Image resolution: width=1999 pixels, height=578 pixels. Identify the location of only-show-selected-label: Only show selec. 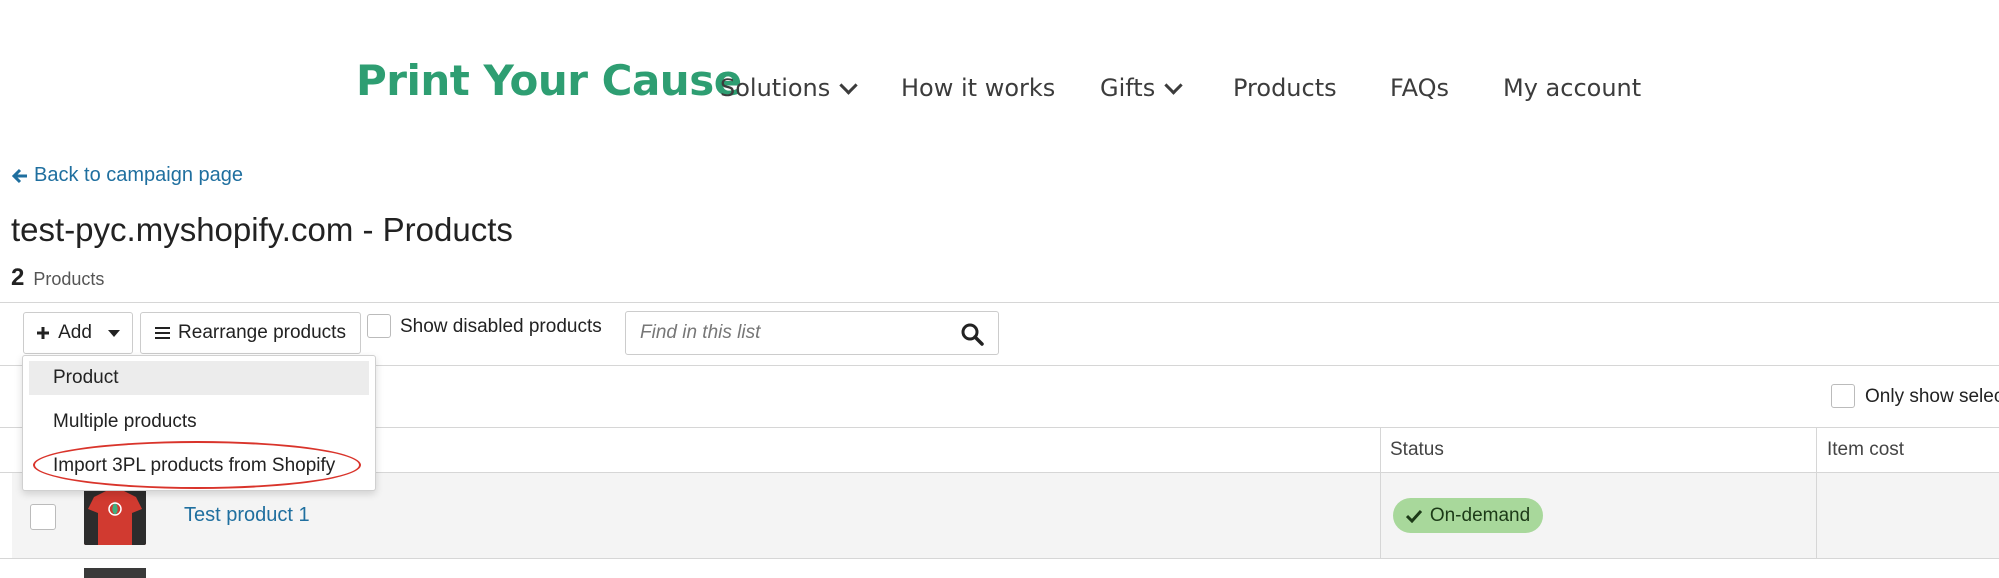
(1932, 396).